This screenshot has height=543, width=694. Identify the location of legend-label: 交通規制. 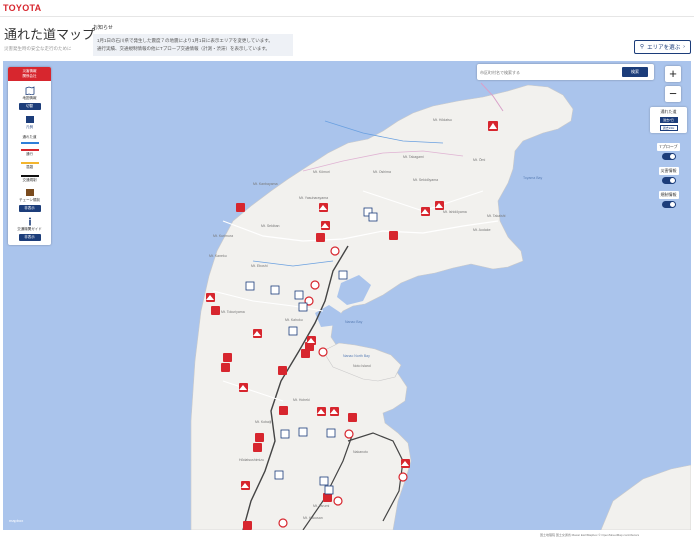
(29, 180).